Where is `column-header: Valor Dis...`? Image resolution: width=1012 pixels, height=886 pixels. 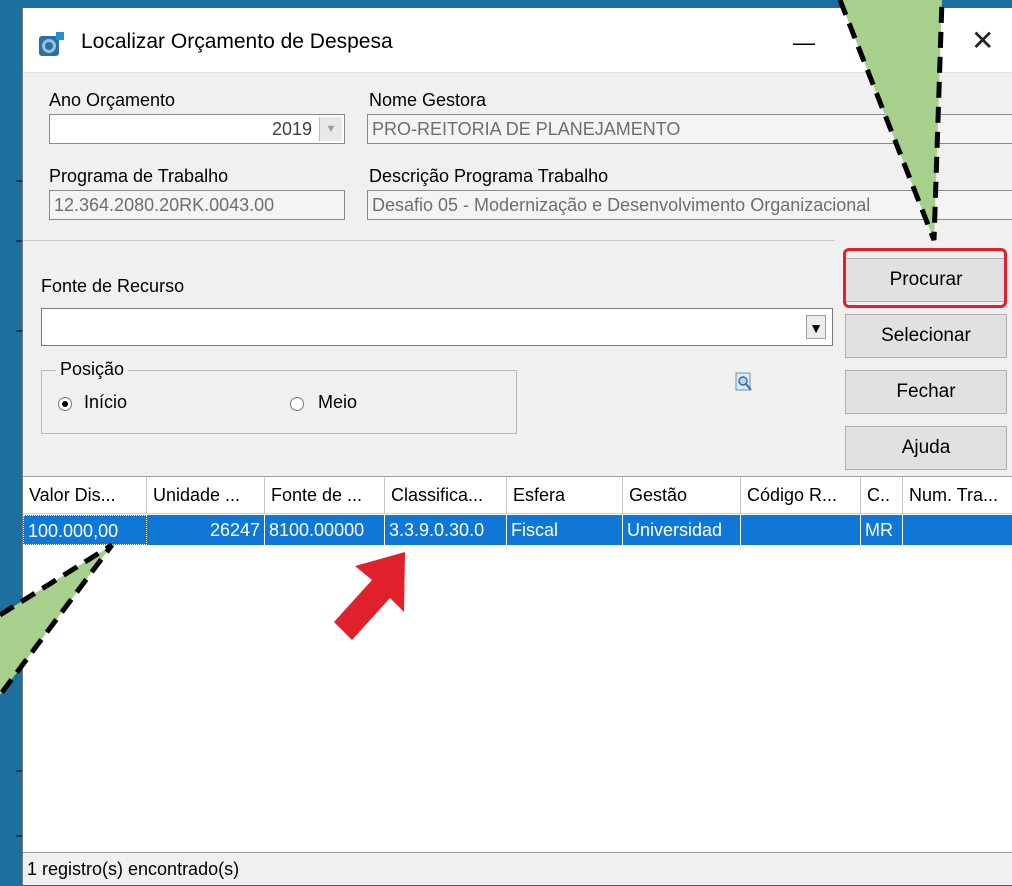 column-header: Valor Dis... is located at coordinates (85, 495).